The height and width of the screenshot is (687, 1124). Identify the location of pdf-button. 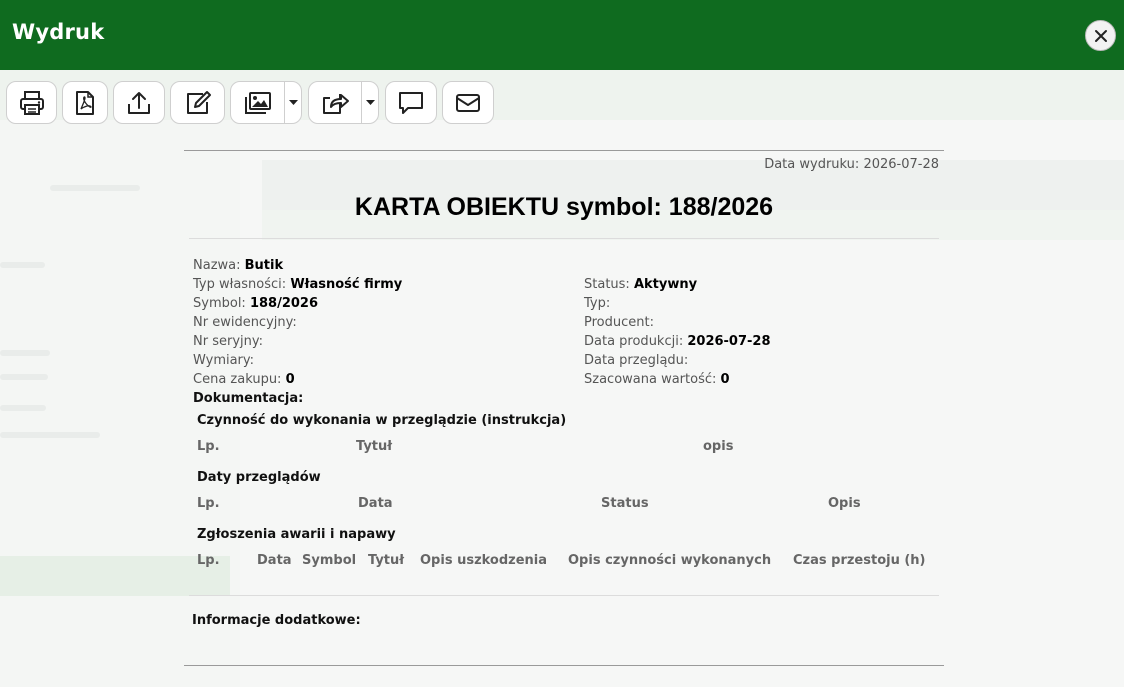
(85, 102).